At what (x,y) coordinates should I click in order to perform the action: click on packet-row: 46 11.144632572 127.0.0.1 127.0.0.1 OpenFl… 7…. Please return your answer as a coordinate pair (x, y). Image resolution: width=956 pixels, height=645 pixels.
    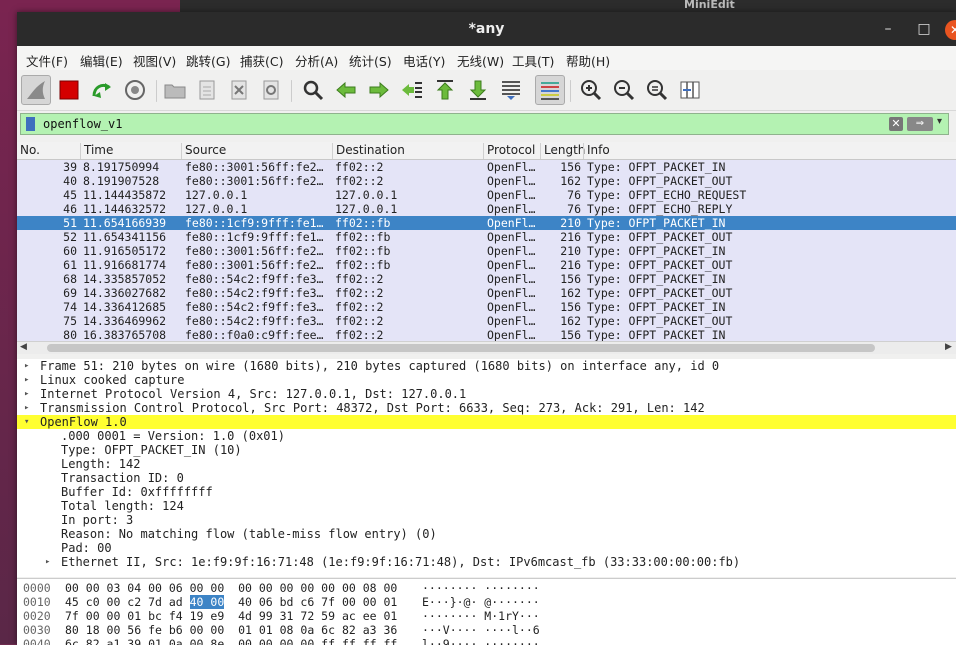
    Looking at the image, I should click on (486, 209).